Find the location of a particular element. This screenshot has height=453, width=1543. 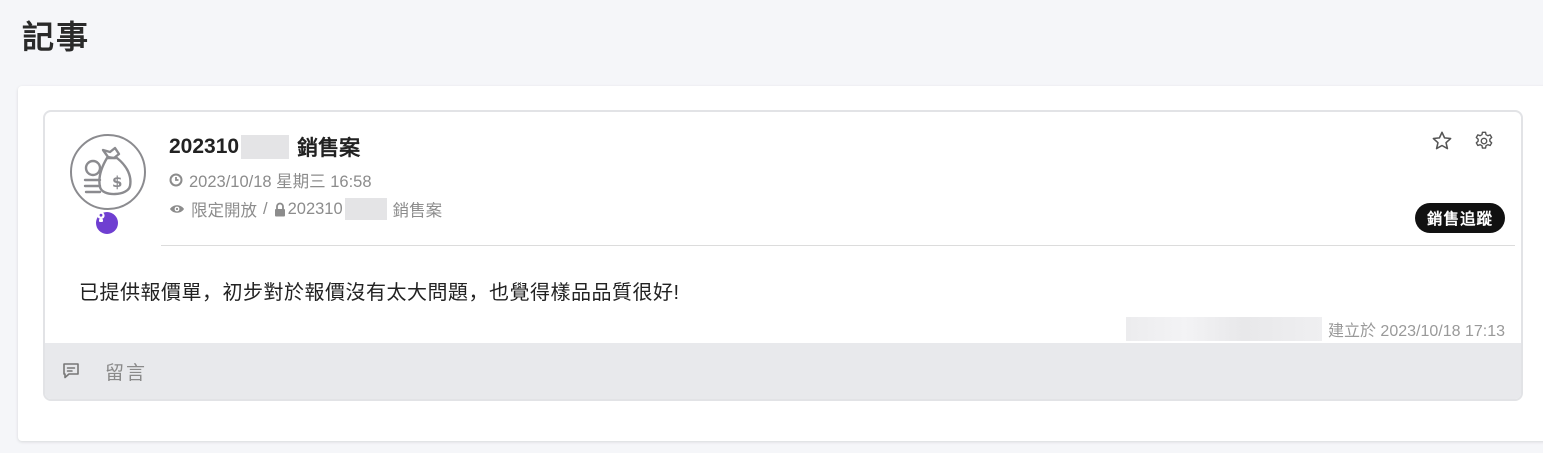

eye-icon is located at coordinates (177, 209).